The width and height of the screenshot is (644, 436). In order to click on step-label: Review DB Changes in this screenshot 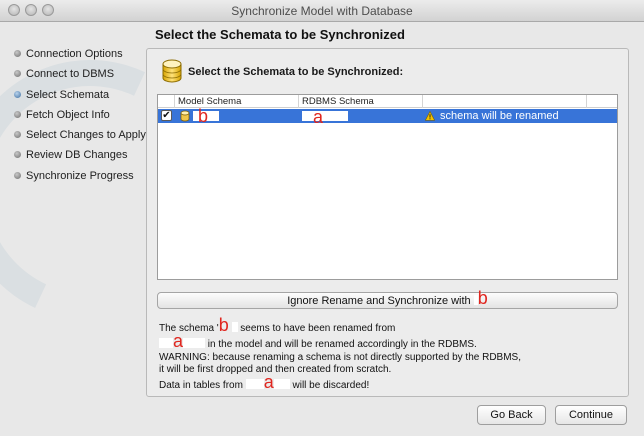, I will do `click(77, 155)`.